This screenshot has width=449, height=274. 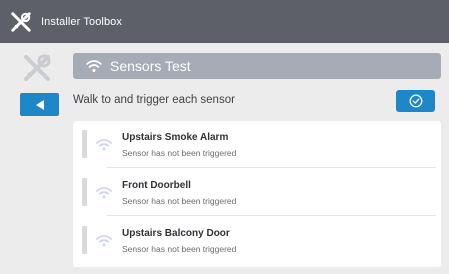 I want to click on sensor-name: Upstairs Smoke Alarm, so click(x=175, y=137).